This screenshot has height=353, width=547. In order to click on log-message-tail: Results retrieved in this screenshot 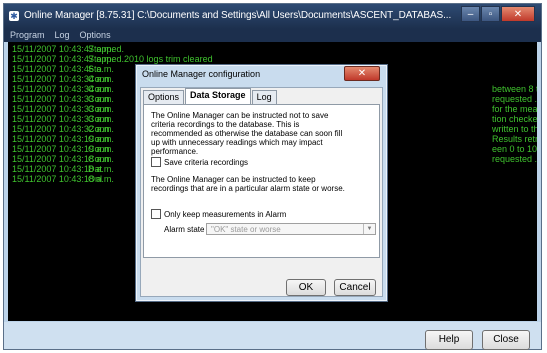, I will do `click(514, 139)`.